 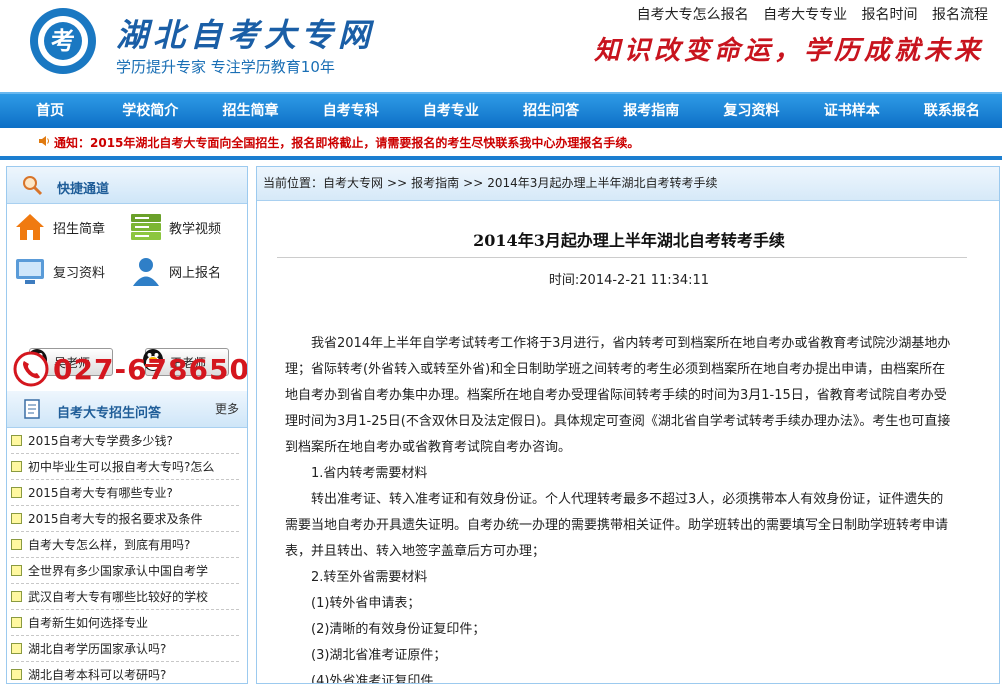 What do you see at coordinates (245, 33) in the screenshot?
I see `site-name: 湖北自考大专网` at bounding box center [245, 33].